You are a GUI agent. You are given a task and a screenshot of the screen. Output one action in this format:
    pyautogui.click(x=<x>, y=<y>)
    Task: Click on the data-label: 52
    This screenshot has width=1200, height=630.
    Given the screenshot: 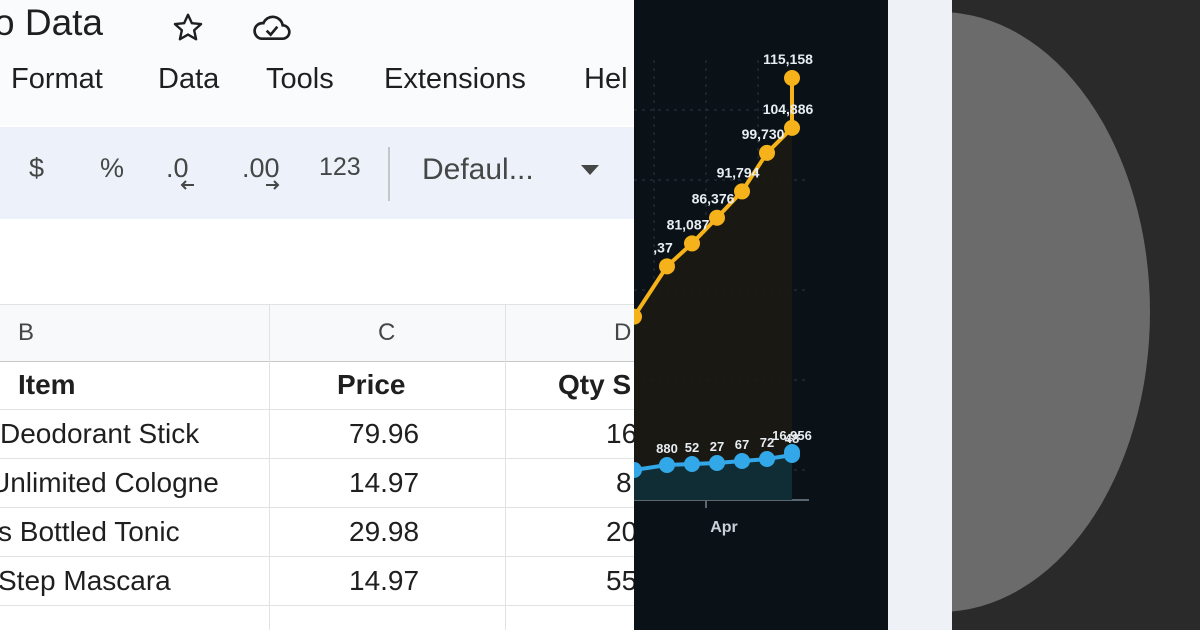 What is the action you would take?
    pyautogui.click(x=692, y=447)
    